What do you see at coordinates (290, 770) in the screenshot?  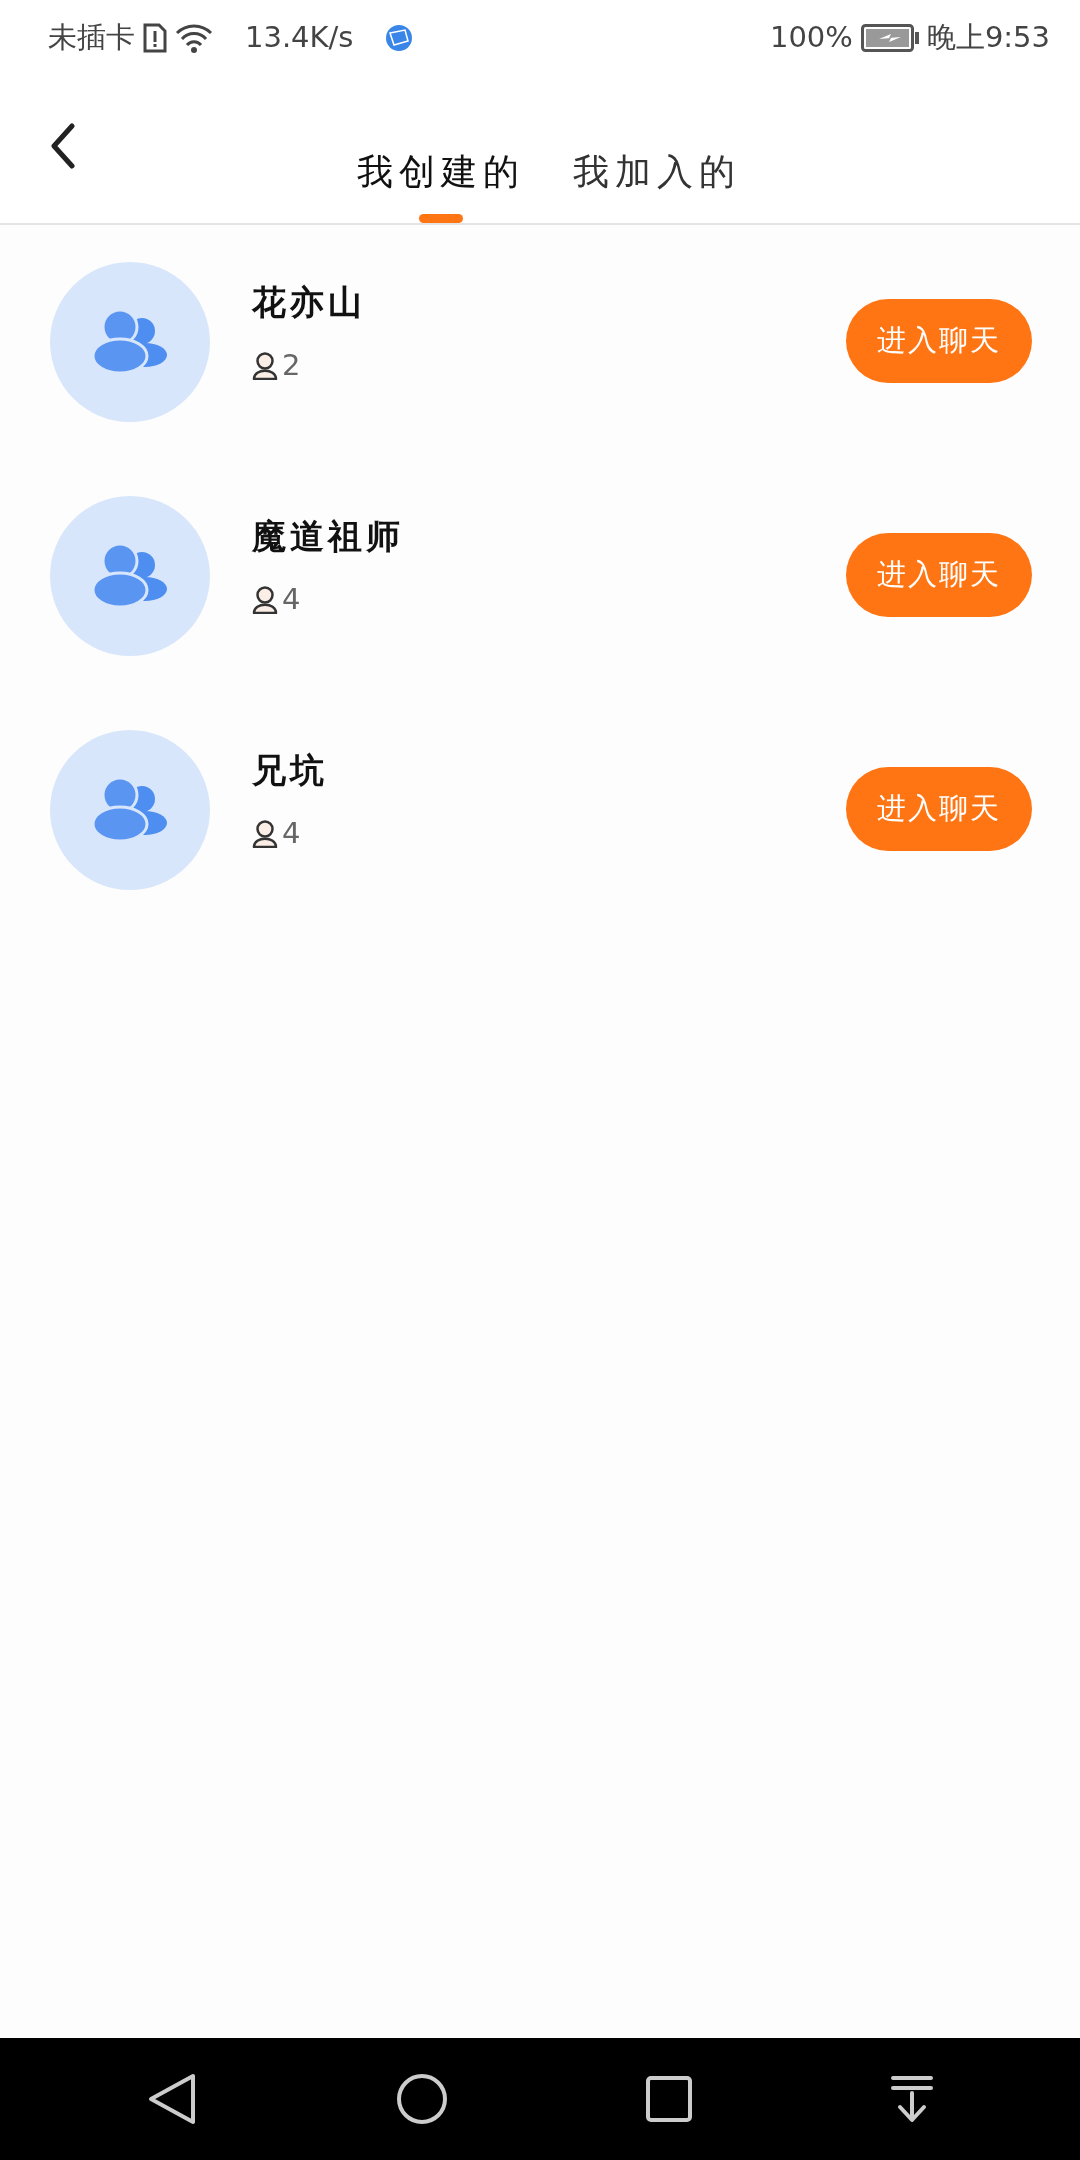 I see `group-name: 兄坑` at bounding box center [290, 770].